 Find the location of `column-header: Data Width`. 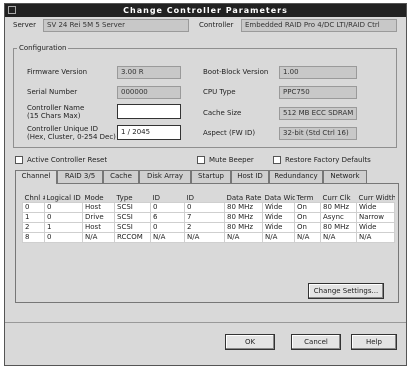

column-header: Data Width is located at coordinates (279, 198).